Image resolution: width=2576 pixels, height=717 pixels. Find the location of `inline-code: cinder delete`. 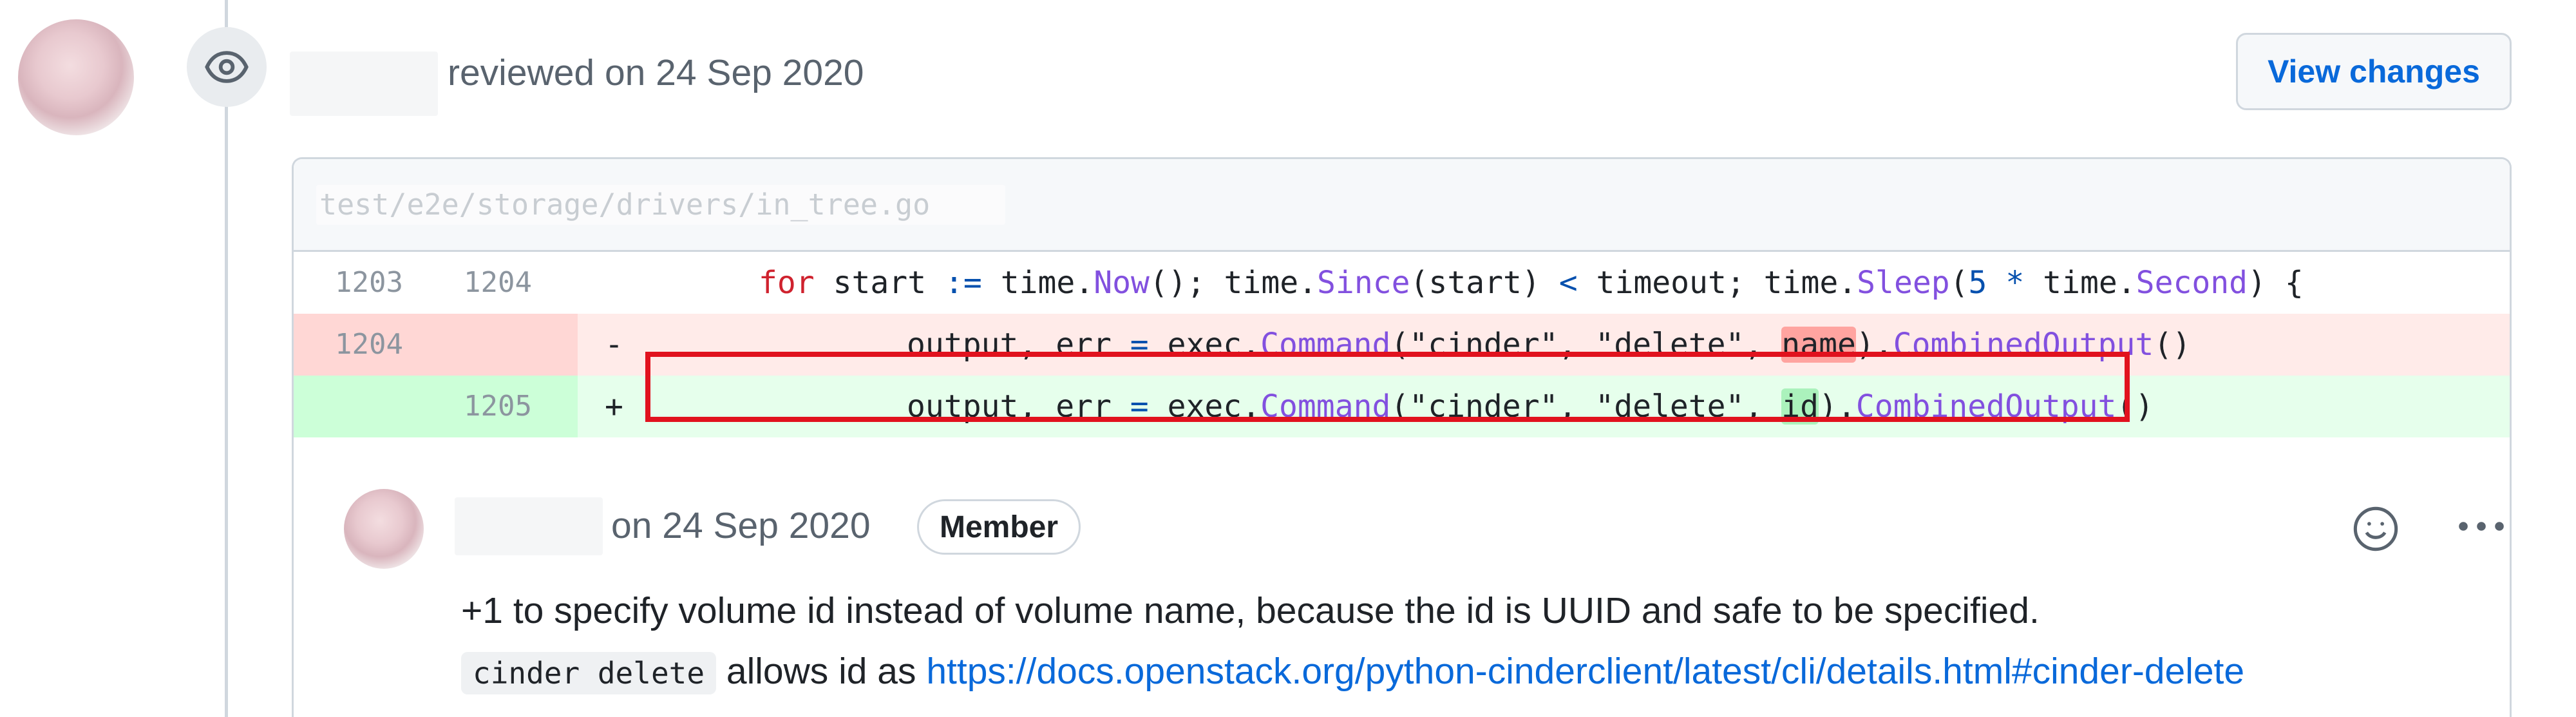

inline-code: cinder delete is located at coordinates (589, 673).